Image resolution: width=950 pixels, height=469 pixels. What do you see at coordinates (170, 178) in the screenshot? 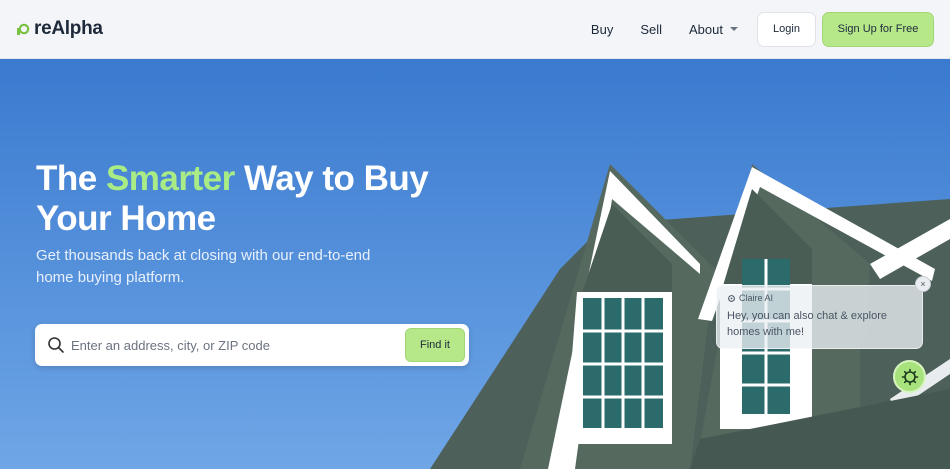
I see `headline-accent: Smarter` at bounding box center [170, 178].